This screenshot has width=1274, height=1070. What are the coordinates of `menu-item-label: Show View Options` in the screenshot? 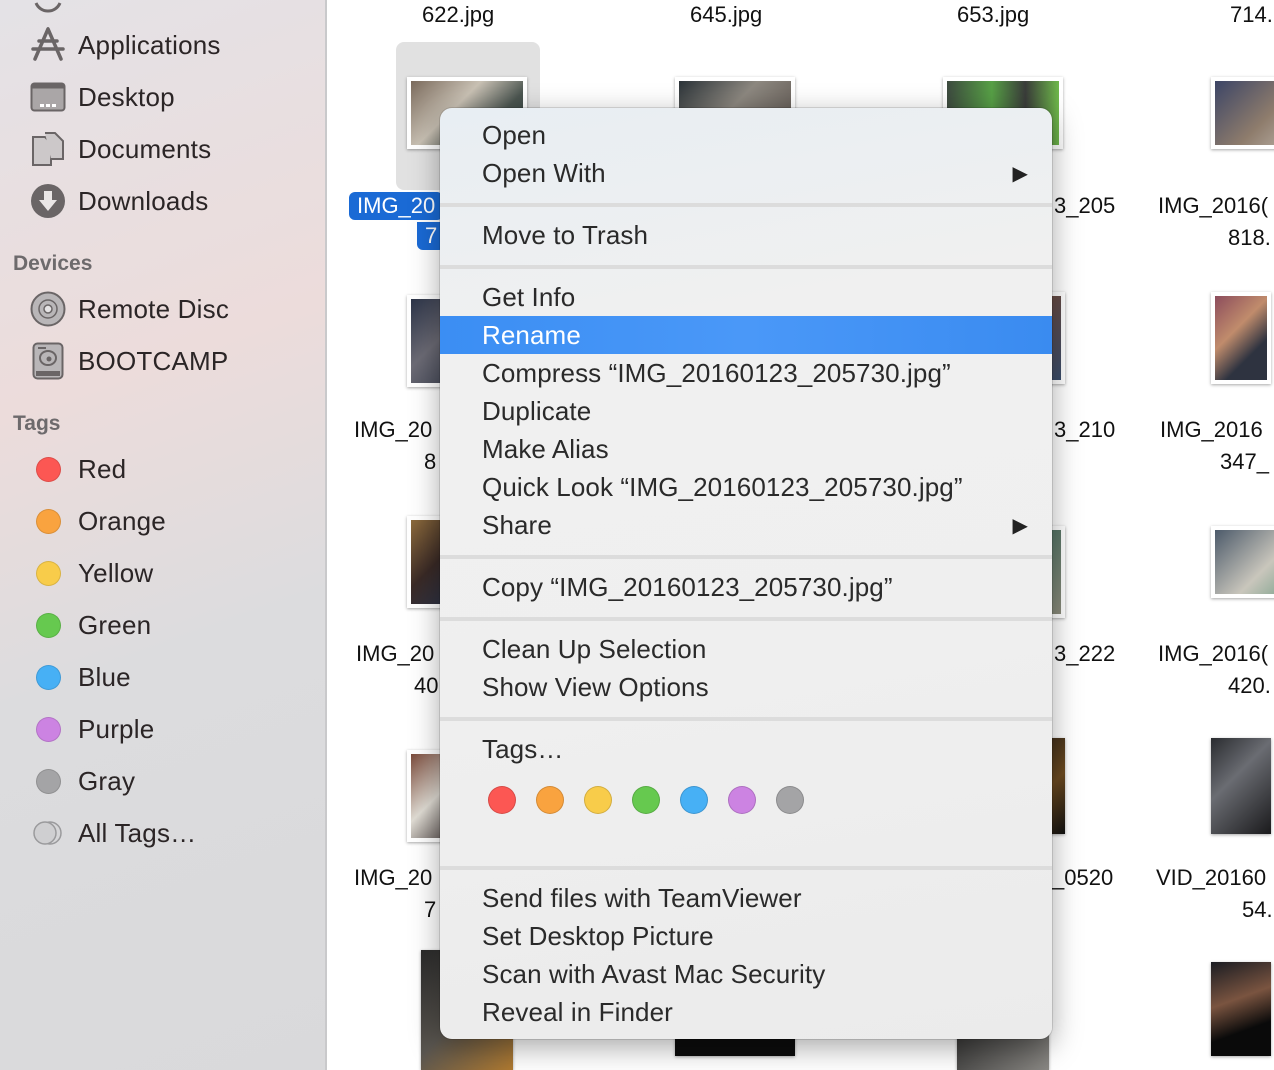 It's located at (595, 686).